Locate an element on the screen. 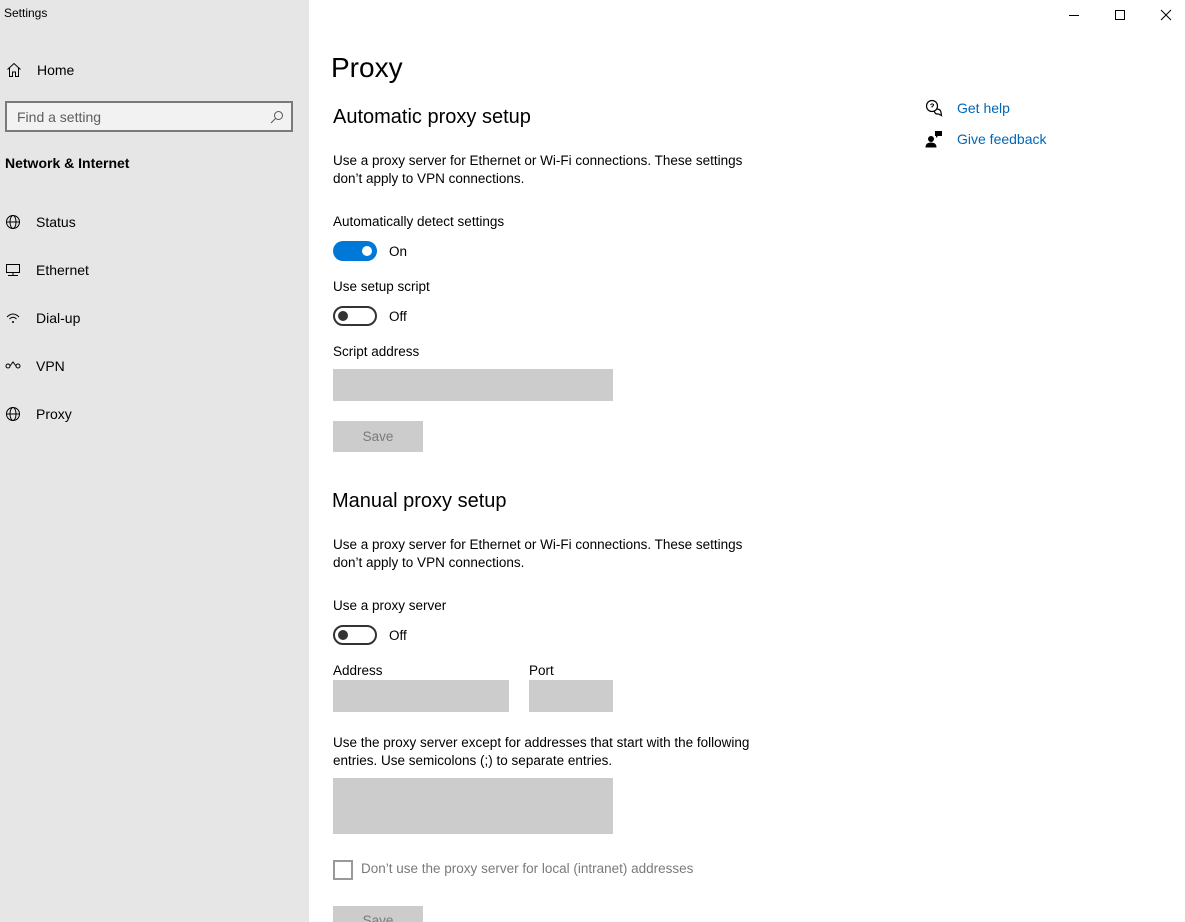  auto-detect-toggle is located at coordinates (355, 251).